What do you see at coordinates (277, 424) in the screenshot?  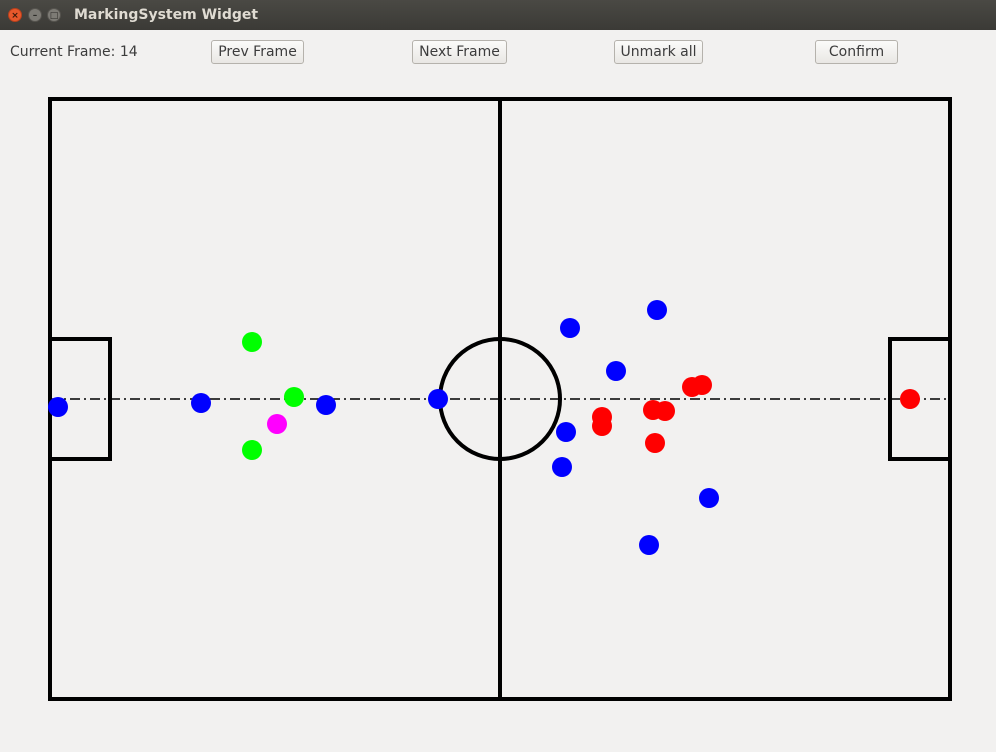 I see `magenta-player-marker` at bounding box center [277, 424].